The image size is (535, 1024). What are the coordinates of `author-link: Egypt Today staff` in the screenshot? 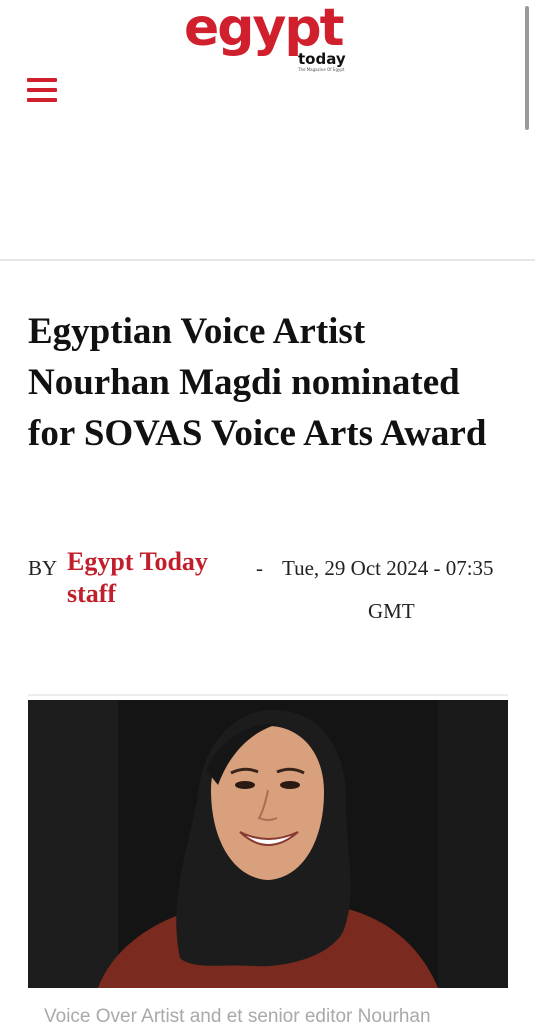 It's located at (157, 578).